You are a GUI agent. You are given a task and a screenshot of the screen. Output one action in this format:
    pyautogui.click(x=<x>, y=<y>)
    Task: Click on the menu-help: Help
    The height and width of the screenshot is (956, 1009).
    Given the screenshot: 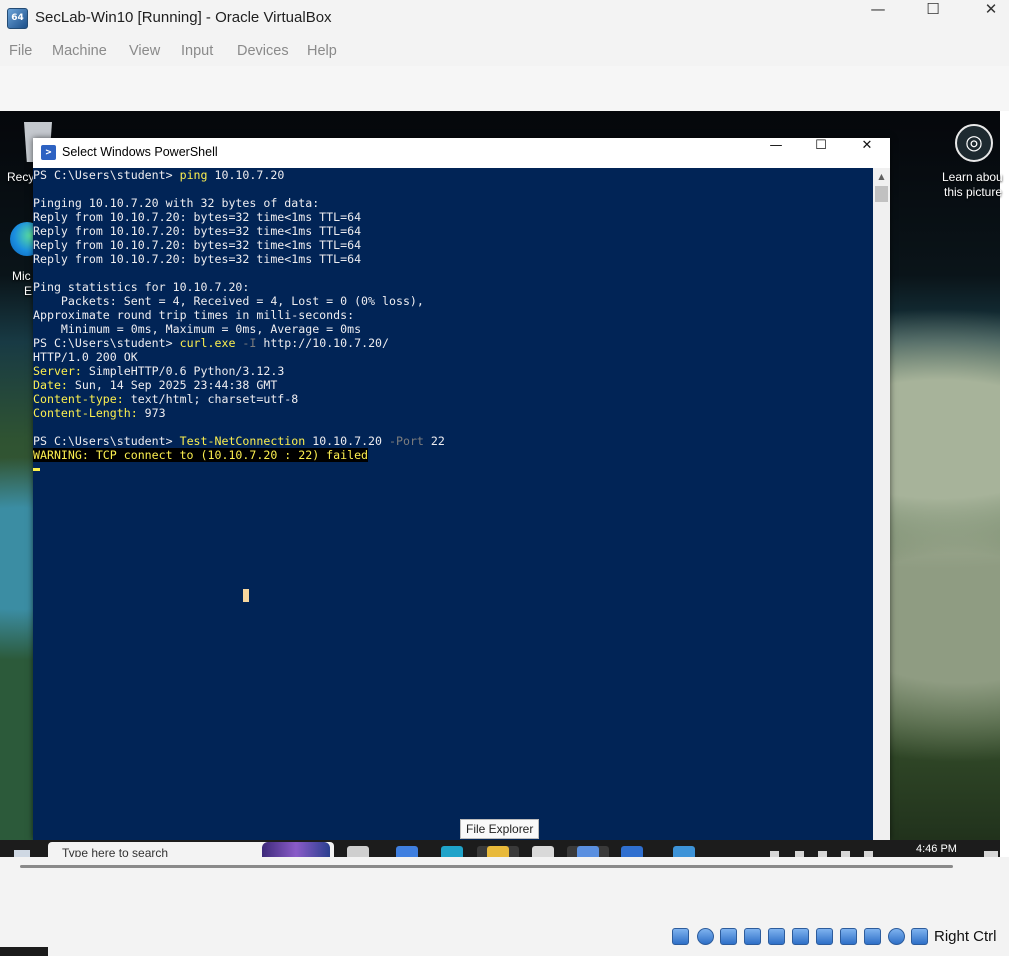 What is the action you would take?
    pyautogui.click(x=322, y=51)
    